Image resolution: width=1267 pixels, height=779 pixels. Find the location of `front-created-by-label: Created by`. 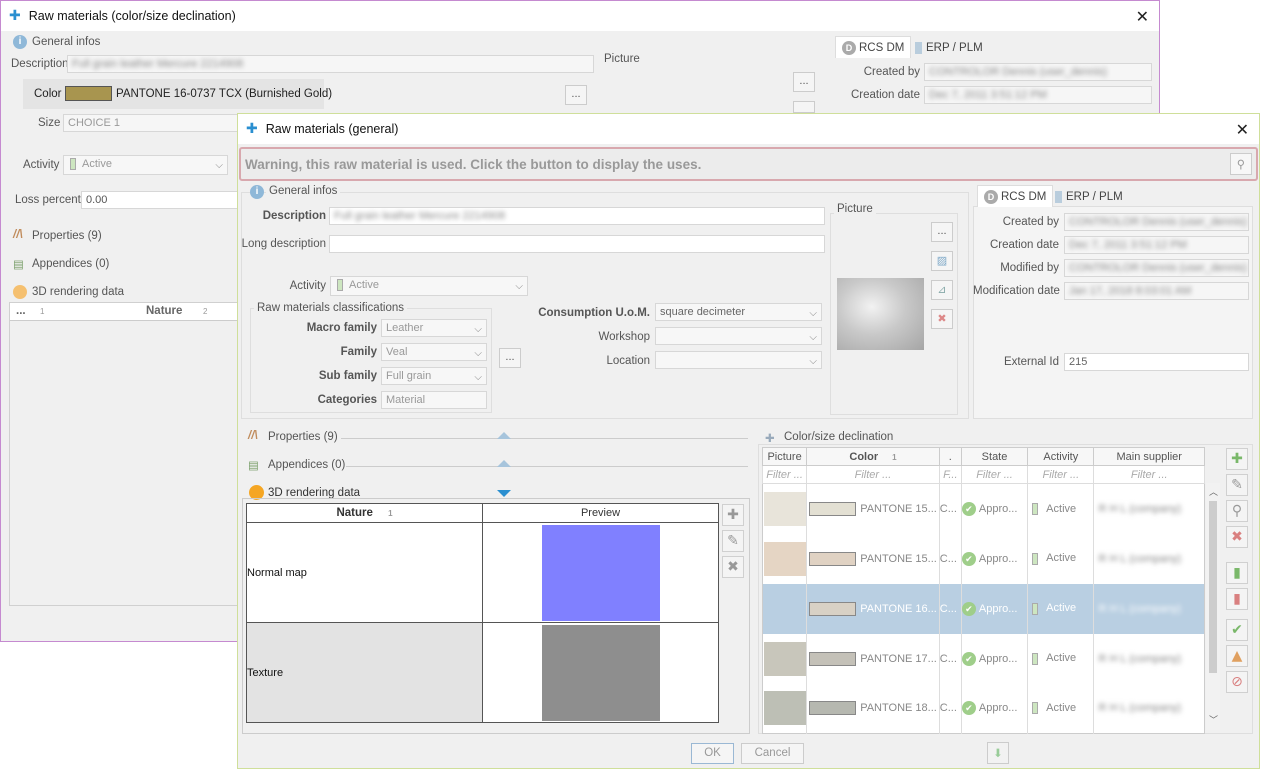

front-created-by-label: Created by is located at coordinates (1030, 222).